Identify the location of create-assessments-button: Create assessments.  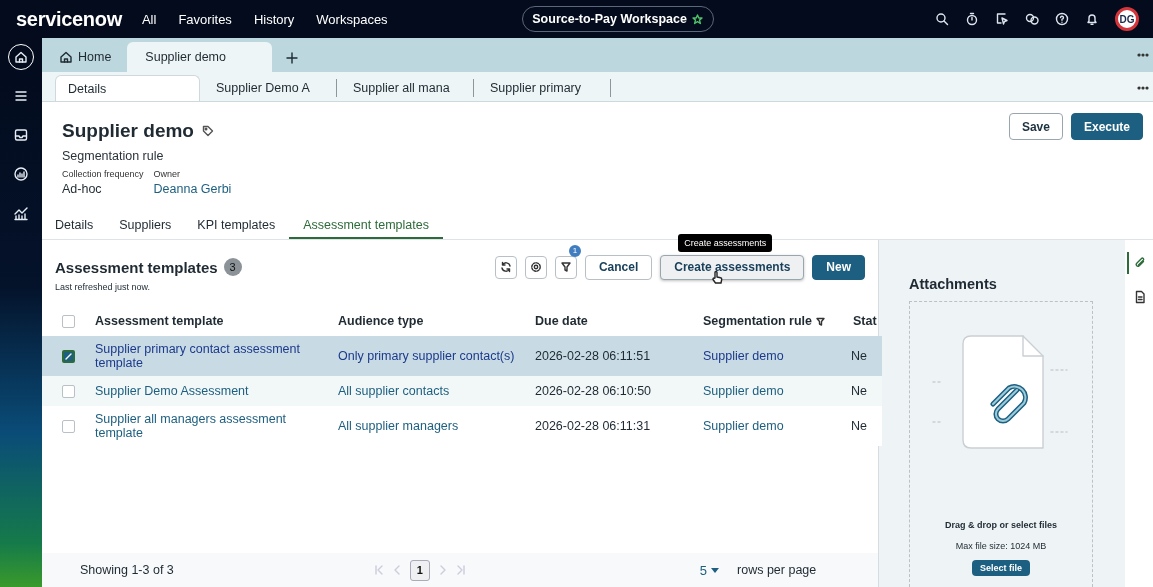
(732, 267).